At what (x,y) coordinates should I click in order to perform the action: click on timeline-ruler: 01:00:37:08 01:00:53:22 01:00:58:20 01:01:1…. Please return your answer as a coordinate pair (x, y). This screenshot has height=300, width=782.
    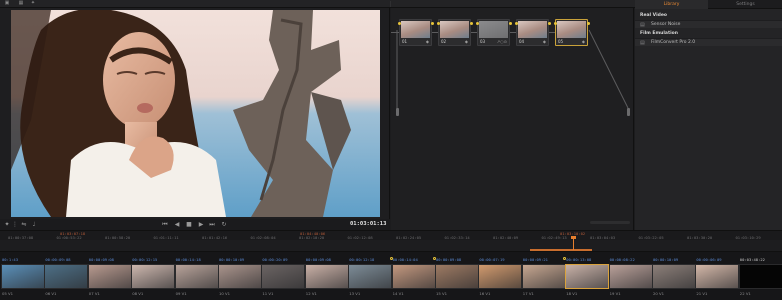
    Looking at the image, I should click on (391, 235).